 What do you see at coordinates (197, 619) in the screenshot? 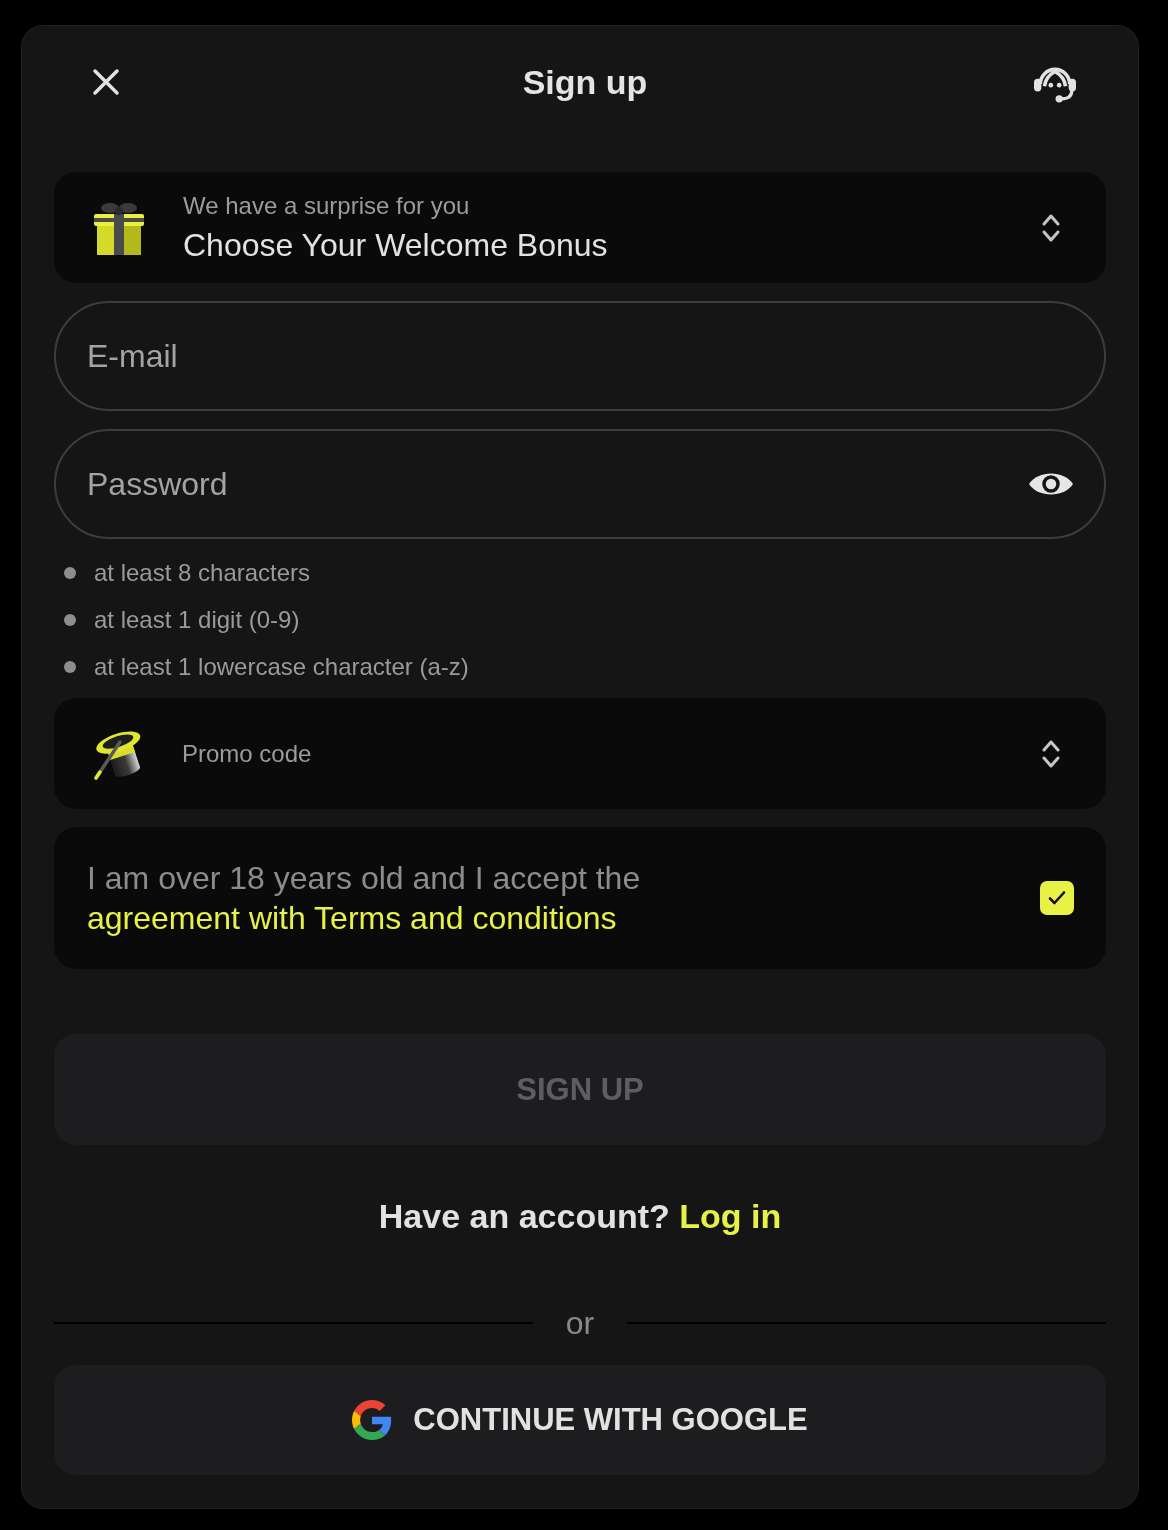
I see `password-rule: at least 1 digit (0-9)` at bounding box center [197, 619].